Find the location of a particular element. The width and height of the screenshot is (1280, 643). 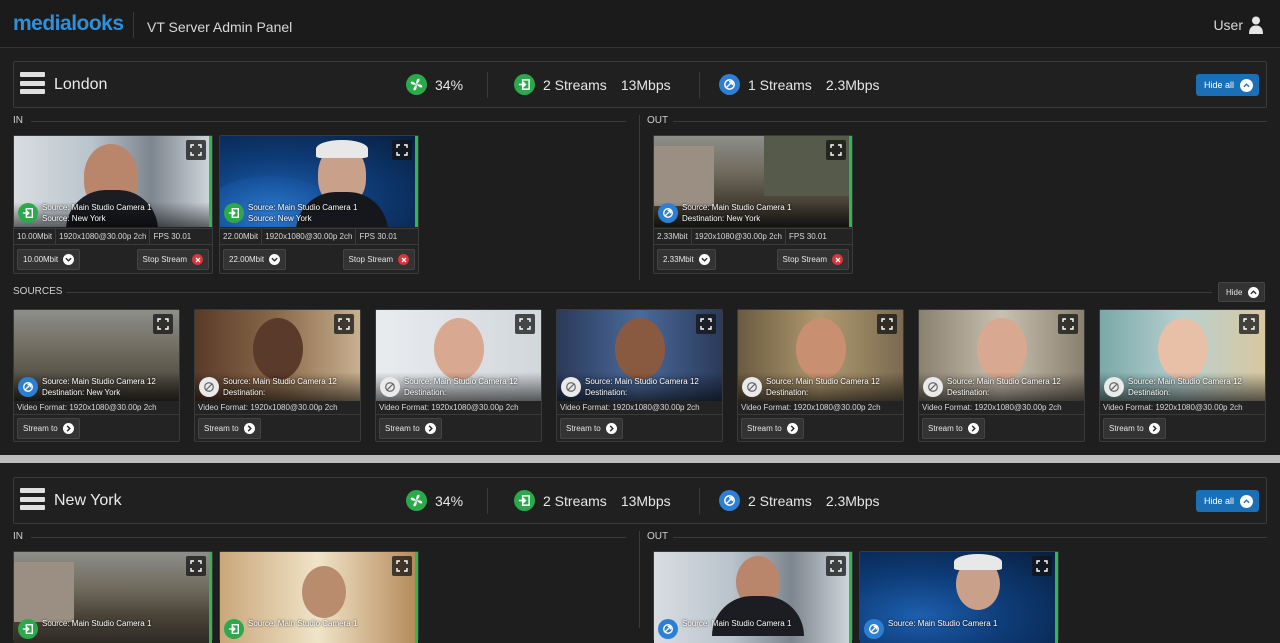

hide-button: Hide is located at coordinates (1242, 292).